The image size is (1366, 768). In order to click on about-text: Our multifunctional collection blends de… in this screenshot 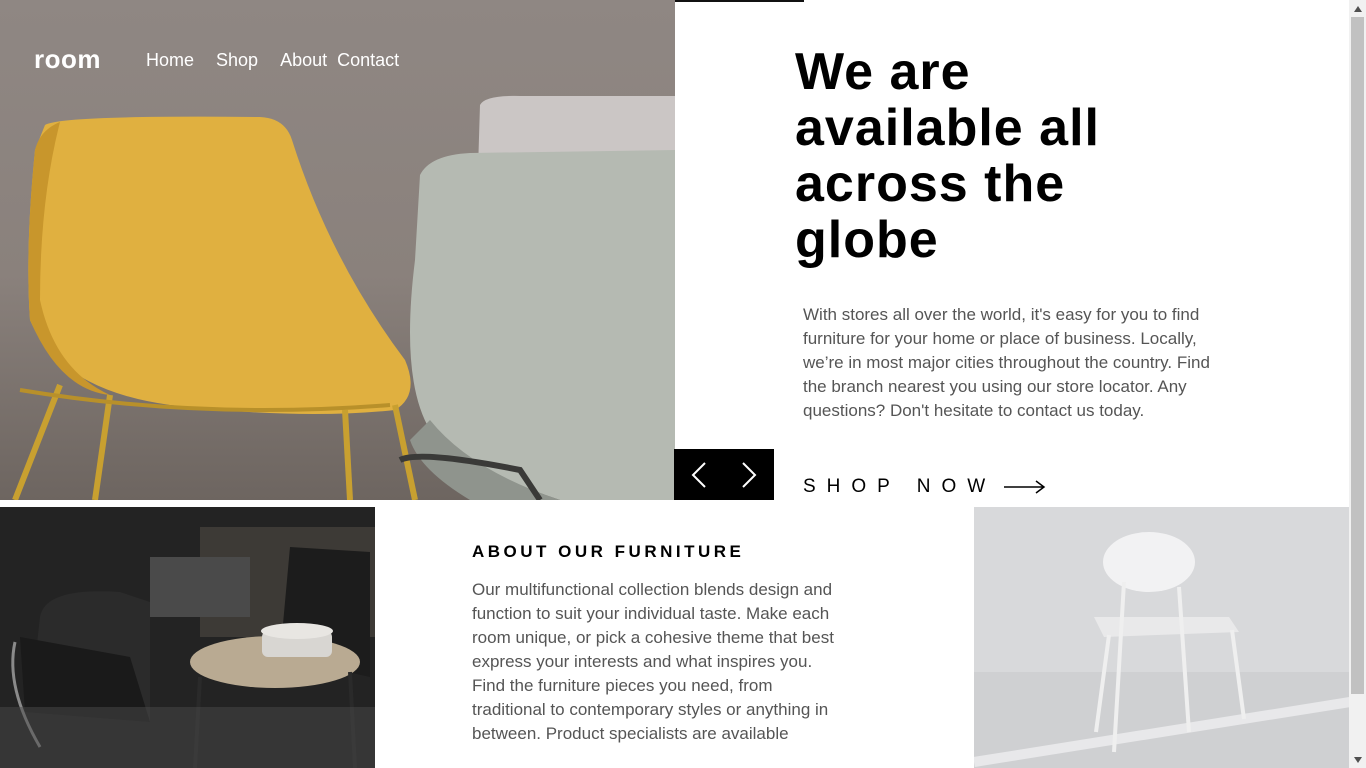, I will do `click(653, 661)`.